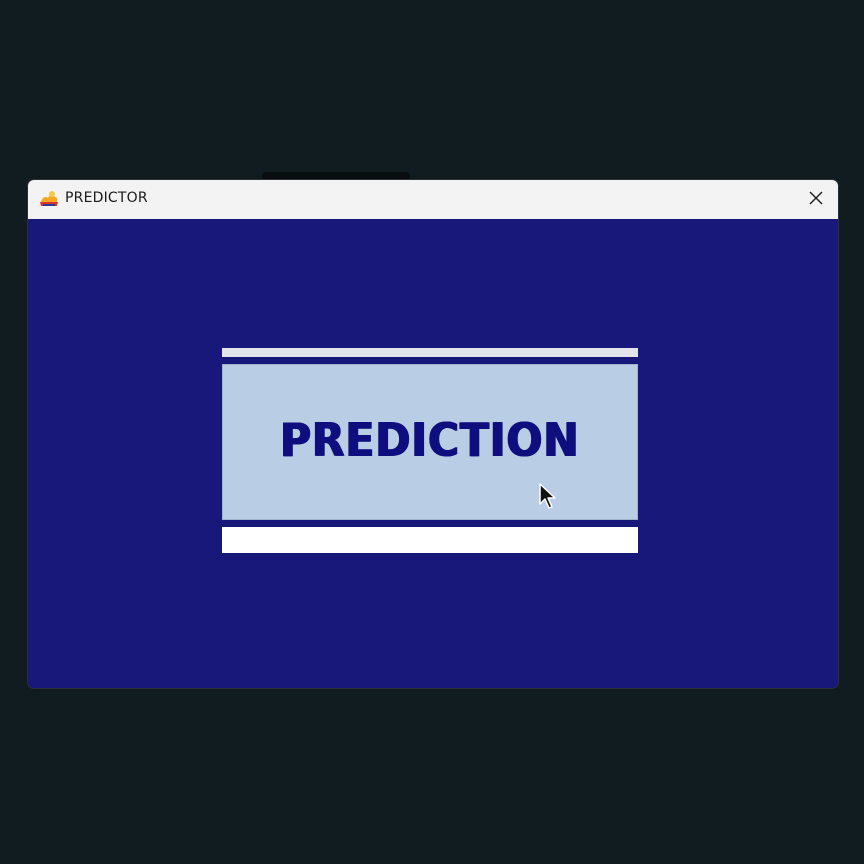 Image resolution: width=864 pixels, height=864 pixels. Describe the element at coordinates (433, 199) in the screenshot. I see `title-bar: PREDICTOR` at that location.